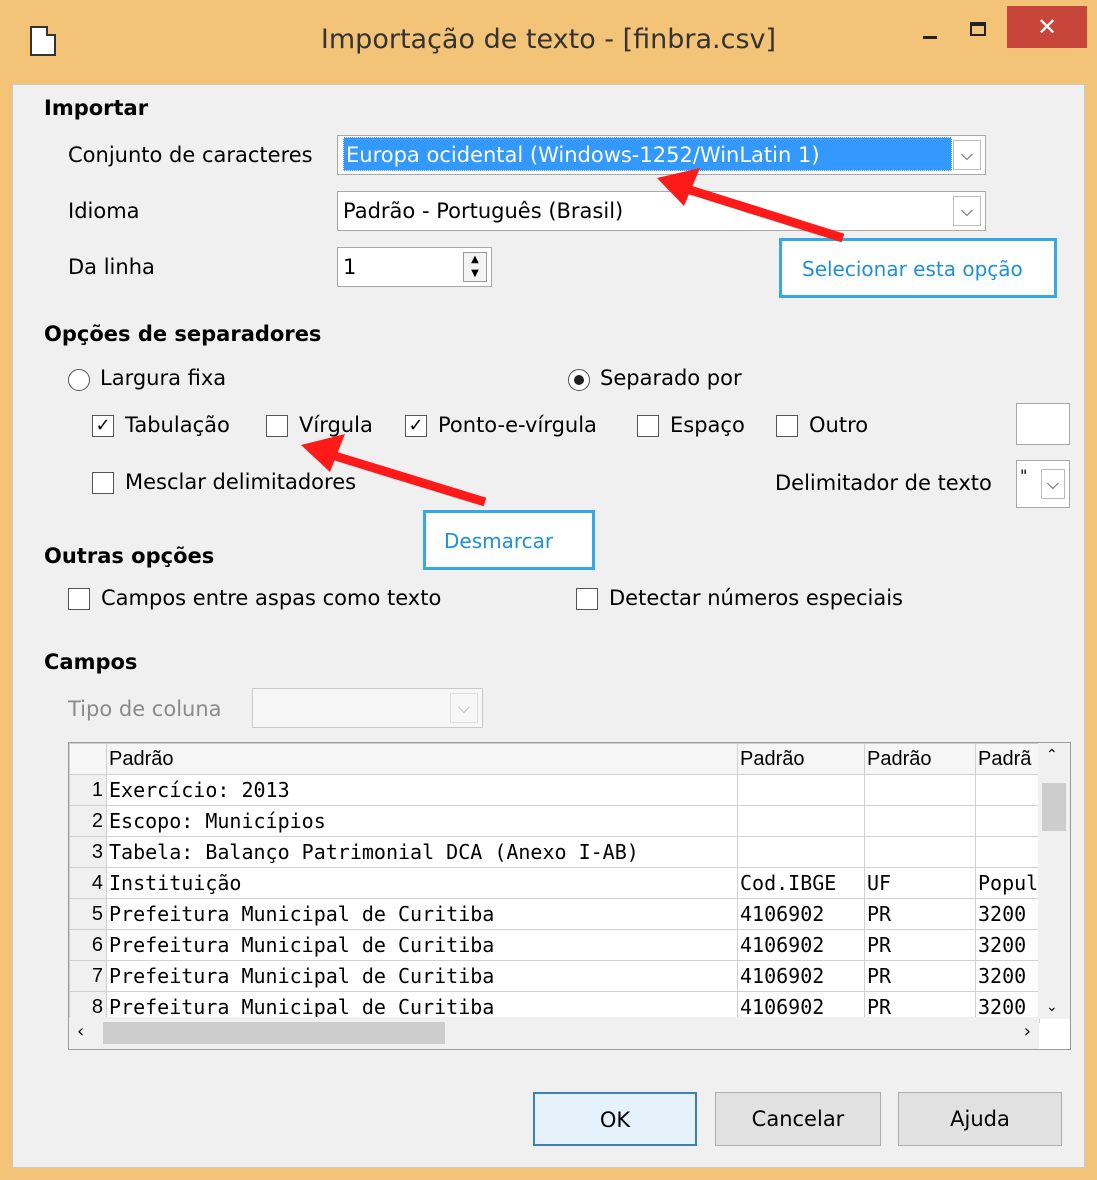  What do you see at coordinates (751, 205) in the screenshot?
I see `arrow-to-charset` at bounding box center [751, 205].